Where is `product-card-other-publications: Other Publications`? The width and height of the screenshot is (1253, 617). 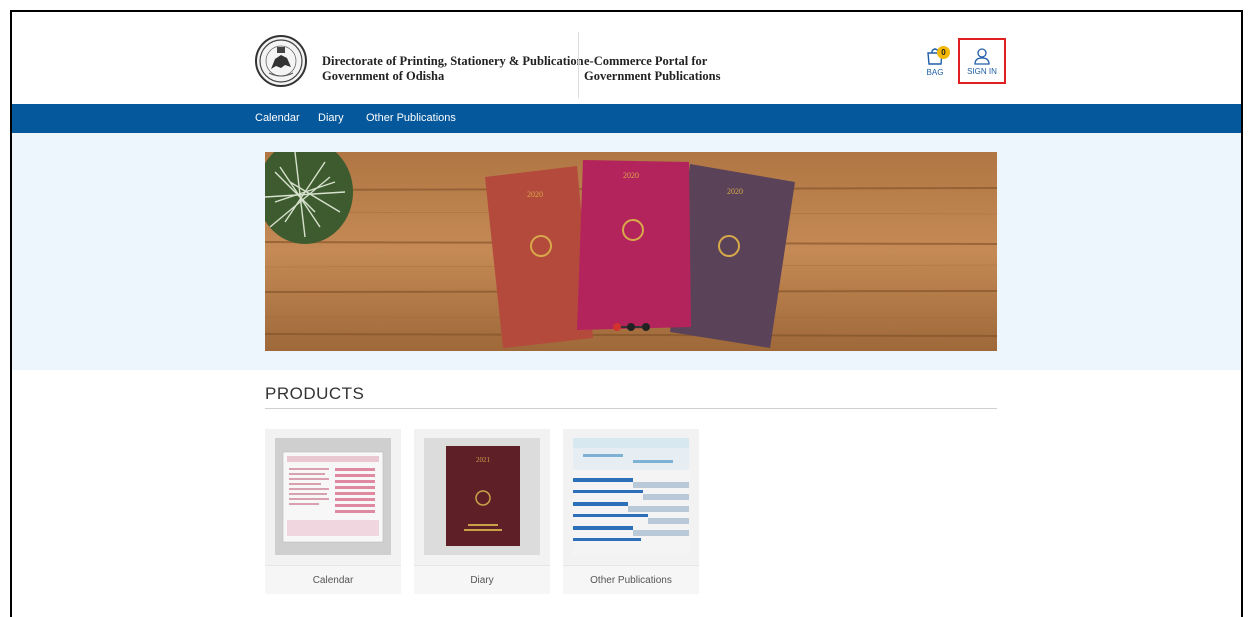 product-card-other-publications: Other Publications is located at coordinates (631, 511).